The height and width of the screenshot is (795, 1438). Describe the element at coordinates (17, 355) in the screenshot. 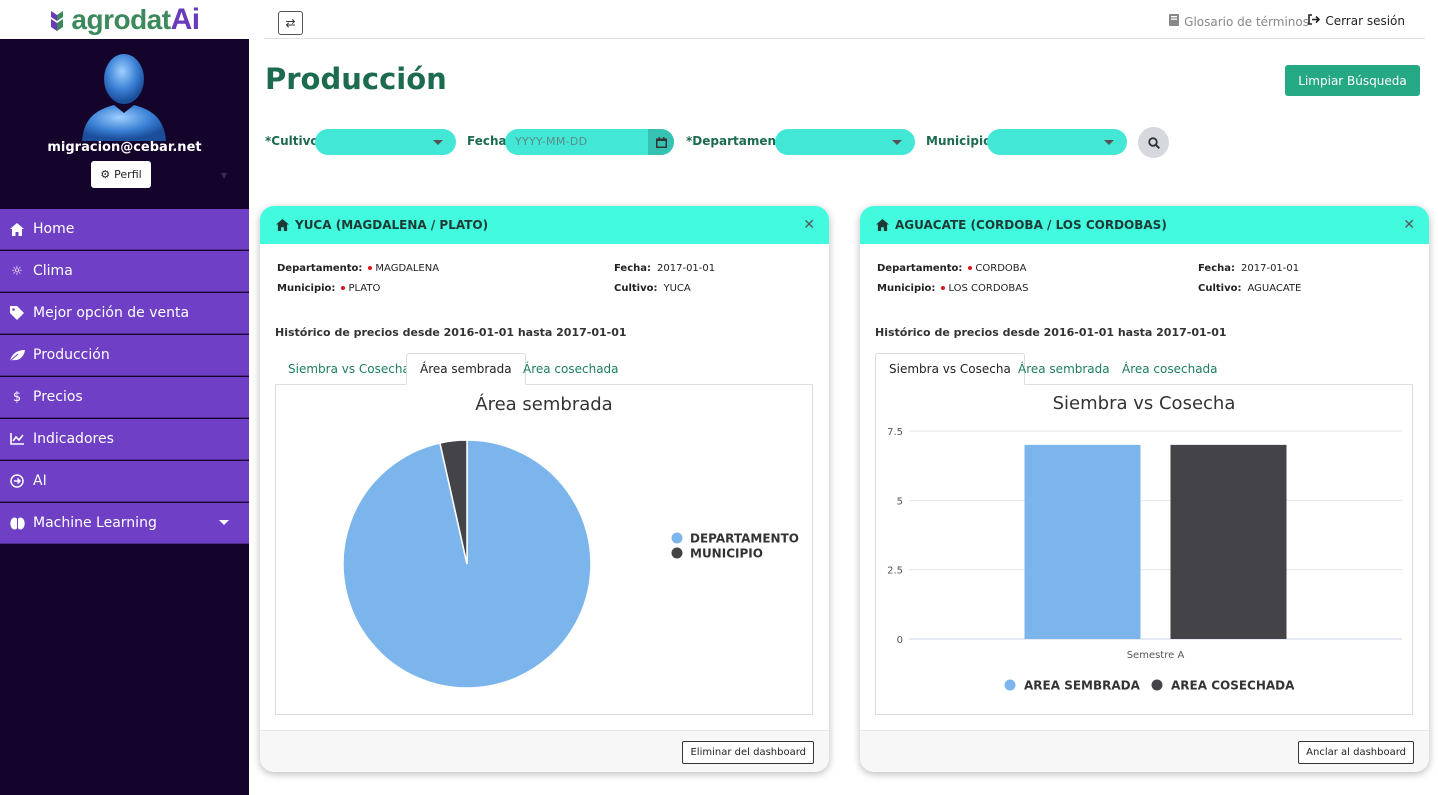

I see `leaf-icon` at that location.